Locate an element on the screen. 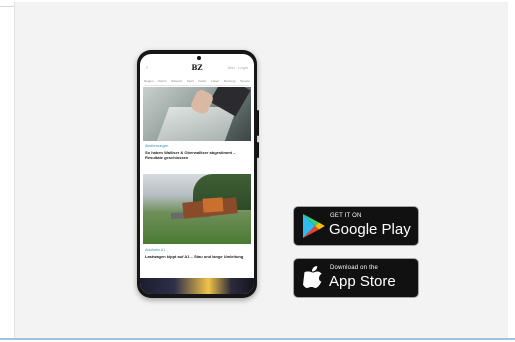  apple-icon is located at coordinates (312, 277).